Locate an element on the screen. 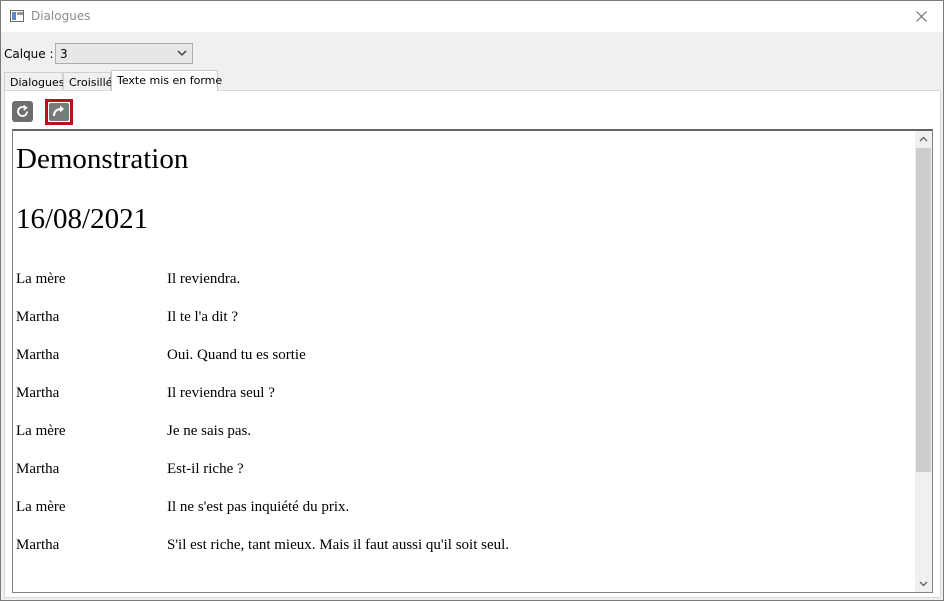  export-arrow-icon is located at coordinates (58, 111).